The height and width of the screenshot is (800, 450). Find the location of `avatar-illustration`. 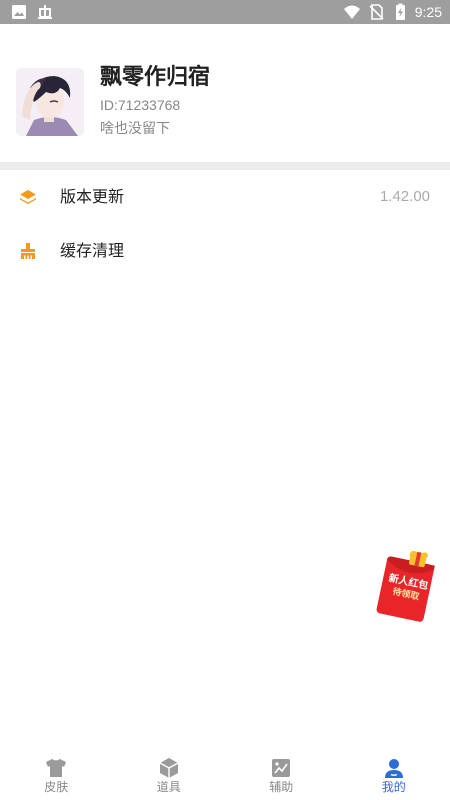

avatar-illustration is located at coordinates (50, 102).